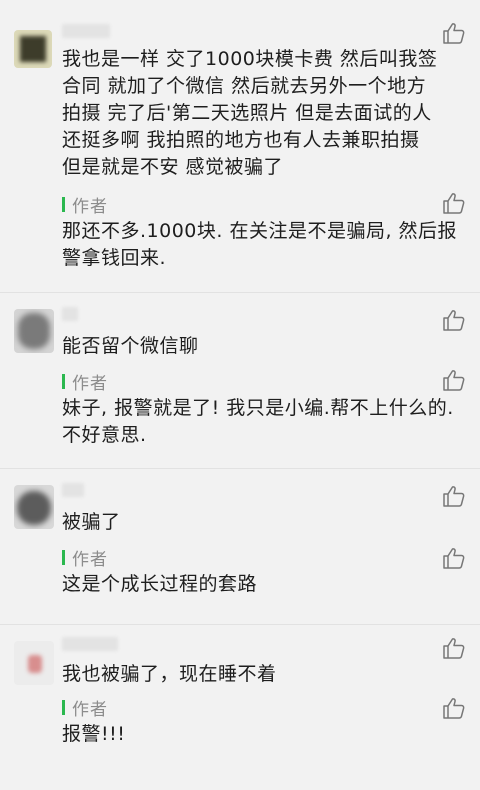 This screenshot has height=790, width=480. What do you see at coordinates (130, 346) in the screenshot?
I see `comment-text: 能否留个微信聊` at bounding box center [130, 346].